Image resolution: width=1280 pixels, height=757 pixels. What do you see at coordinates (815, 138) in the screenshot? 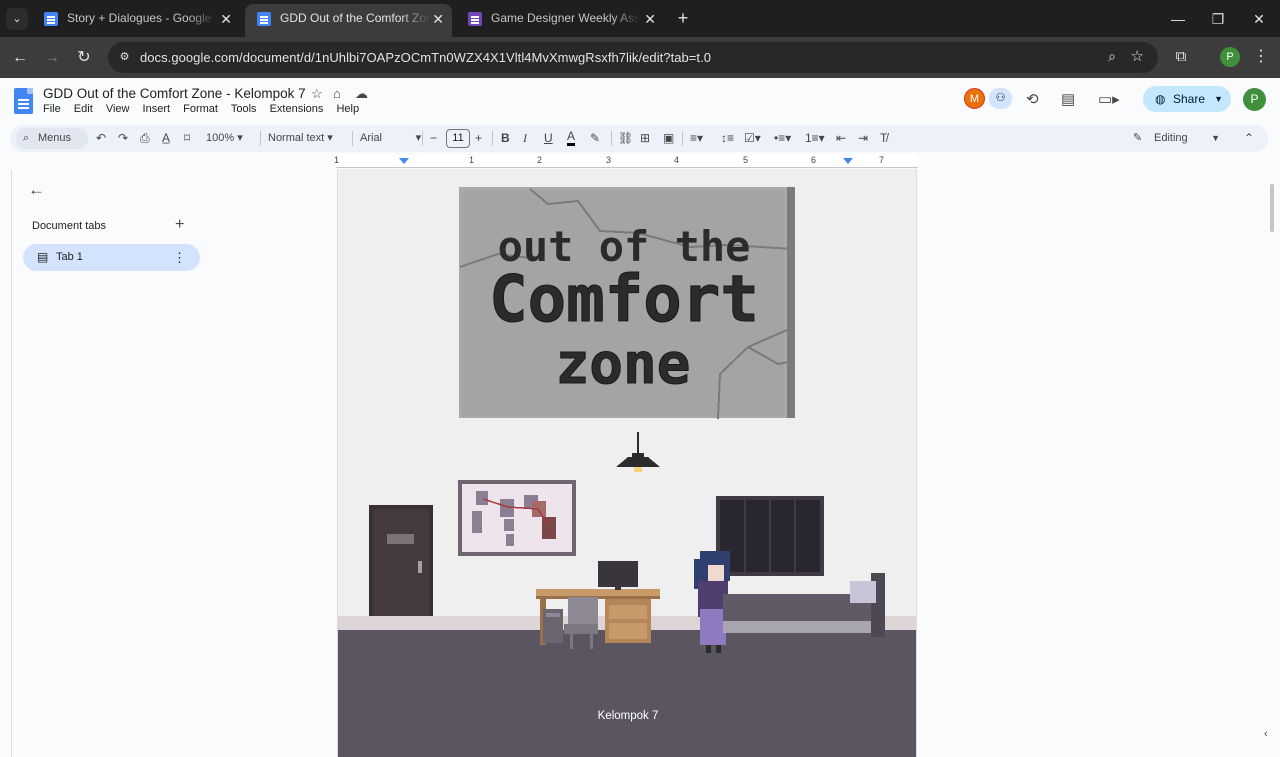
I see `numbered-list-icon: 1≡▾` at bounding box center [815, 138].